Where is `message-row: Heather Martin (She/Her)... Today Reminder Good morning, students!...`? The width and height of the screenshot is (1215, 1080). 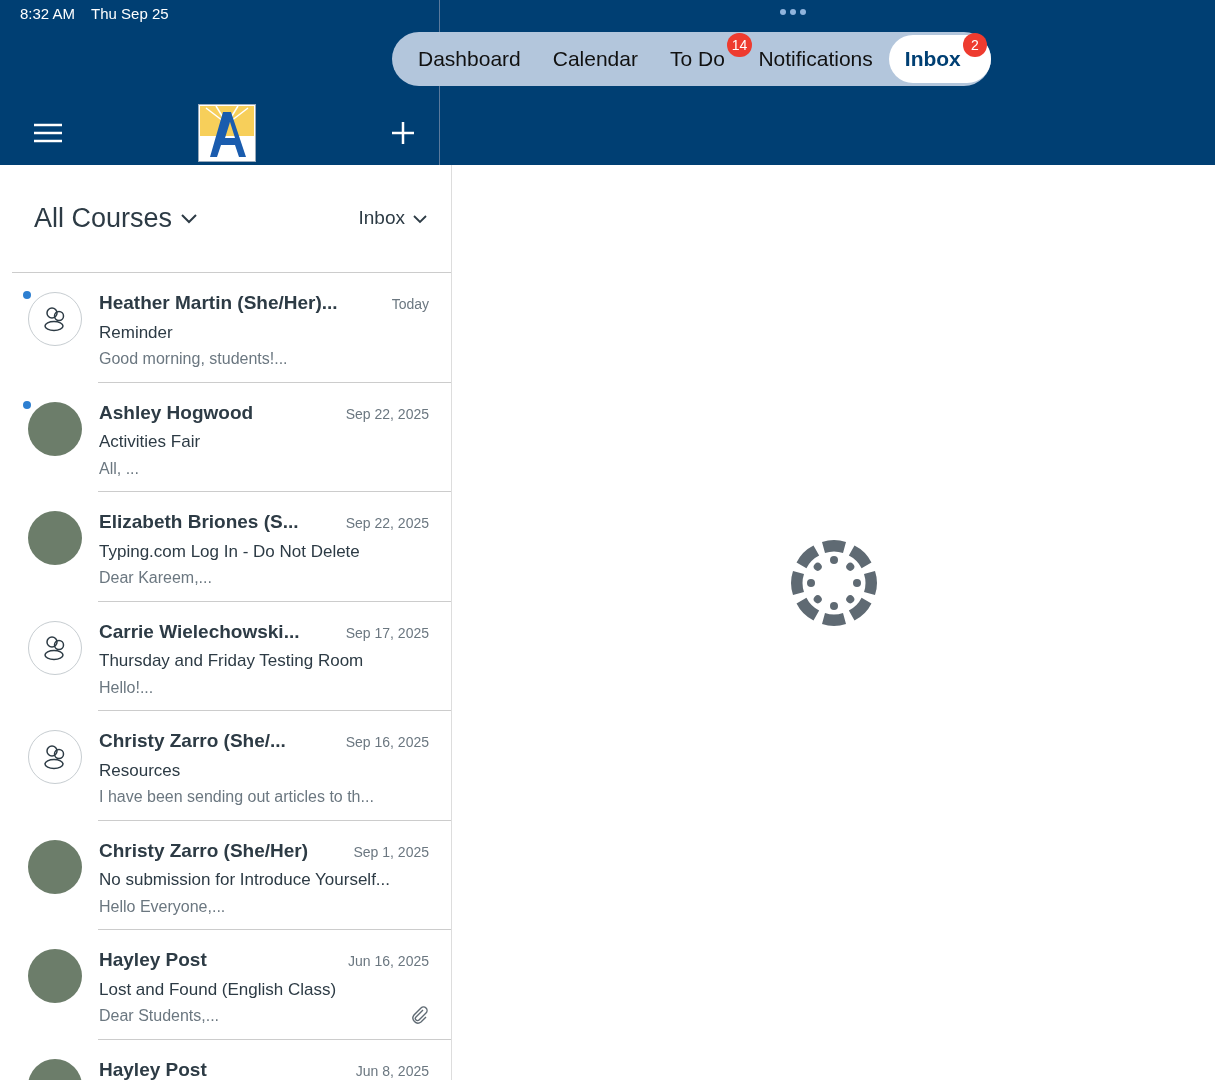 message-row: Heather Martin (She/Her)... Today Reminder Good morning, students!... is located at coordinates (231, 328).